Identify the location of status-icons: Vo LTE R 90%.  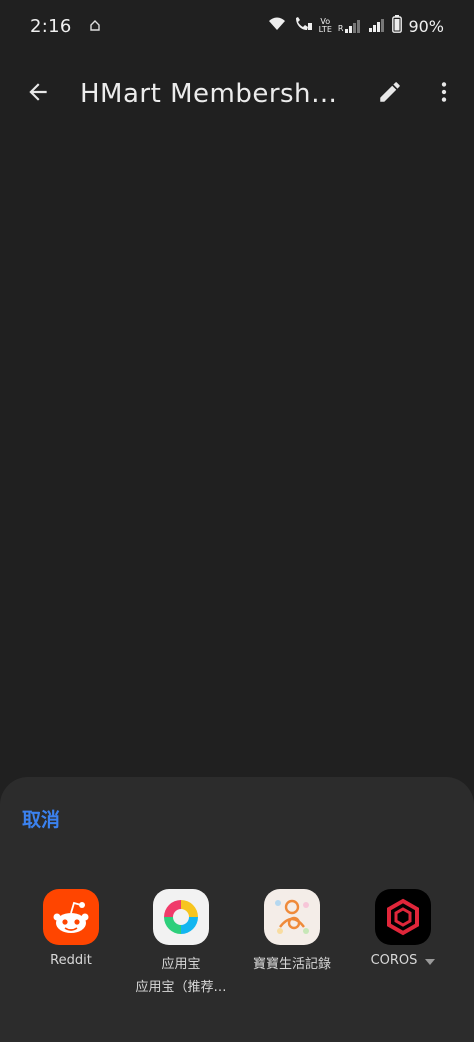
(355, 26).